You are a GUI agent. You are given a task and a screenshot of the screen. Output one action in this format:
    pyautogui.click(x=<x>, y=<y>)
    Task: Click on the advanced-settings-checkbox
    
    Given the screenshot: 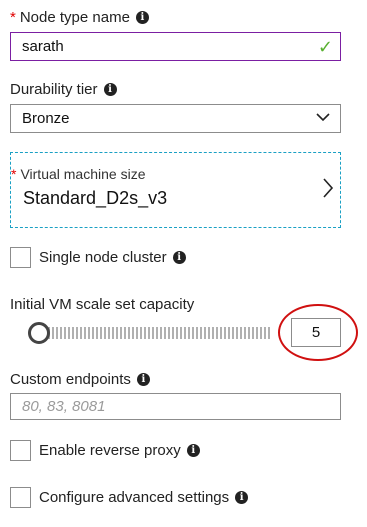 What is the action you would take?
    pyautogui.click(x=20, y=497)
    